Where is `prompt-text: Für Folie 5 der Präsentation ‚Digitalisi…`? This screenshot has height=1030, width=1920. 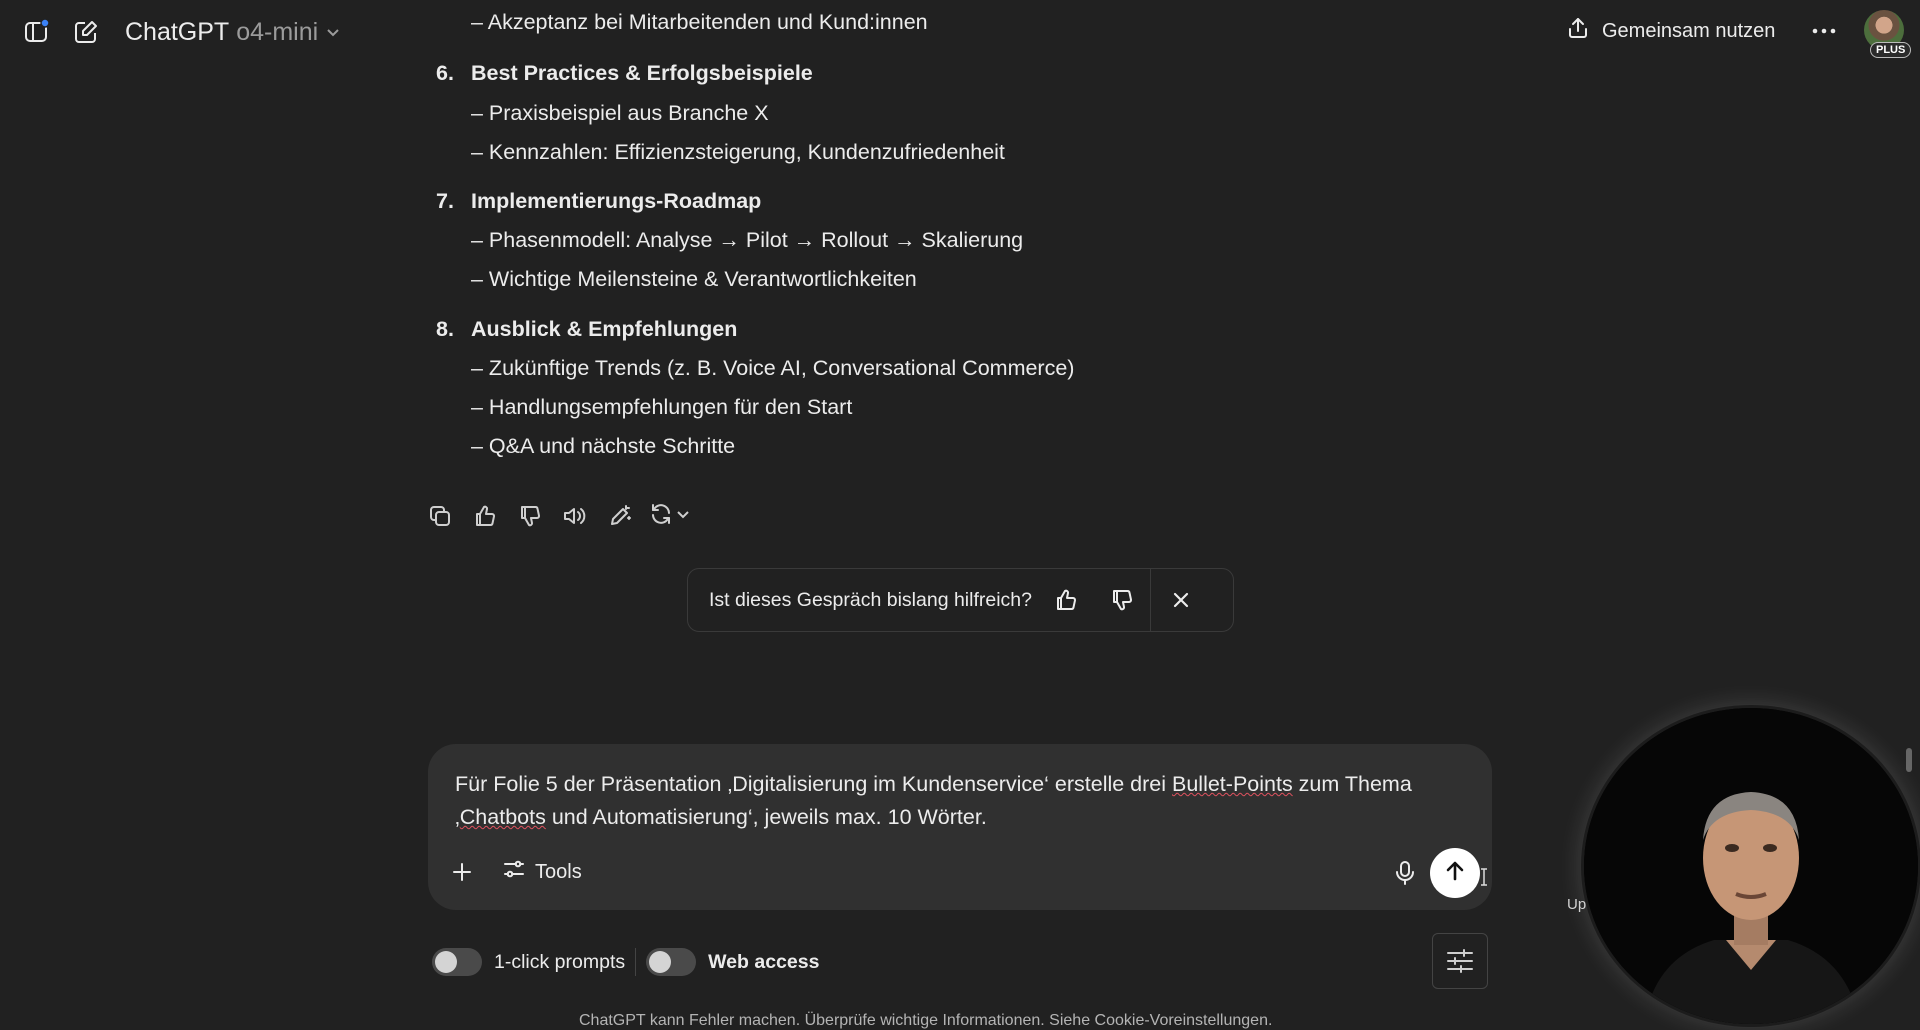 prompt-text: Für Folie 5 der Präsentation ‚Digitalisi… is located at coordinates (813, 784).